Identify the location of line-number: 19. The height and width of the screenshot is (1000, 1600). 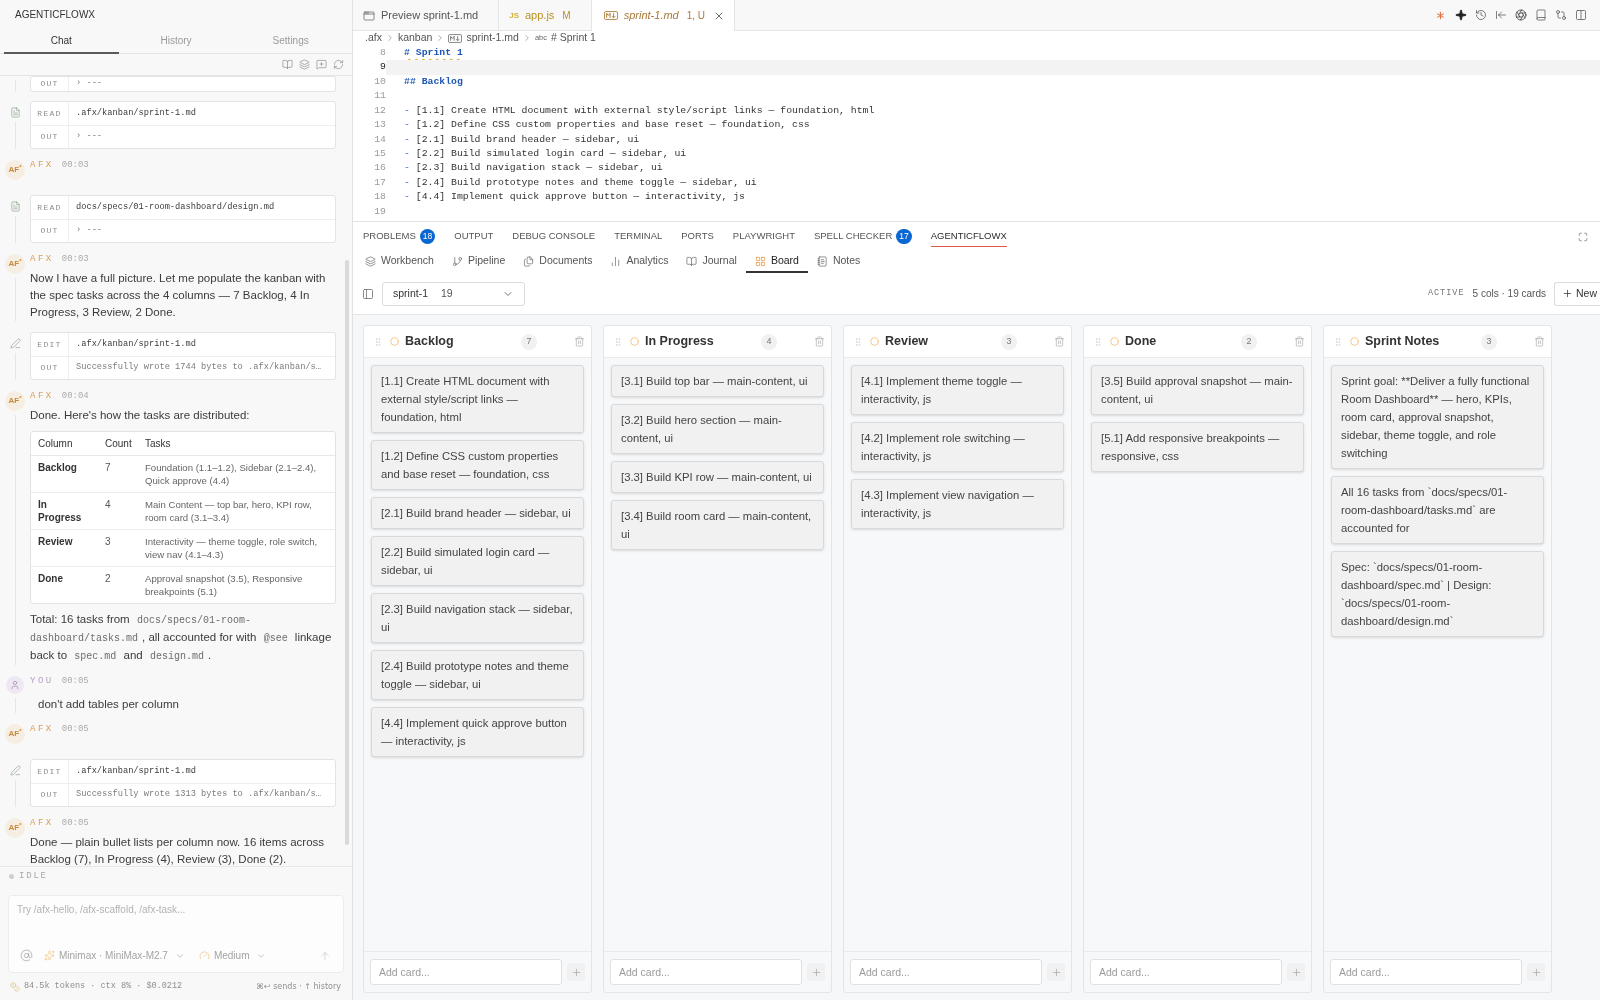
(379, 211).